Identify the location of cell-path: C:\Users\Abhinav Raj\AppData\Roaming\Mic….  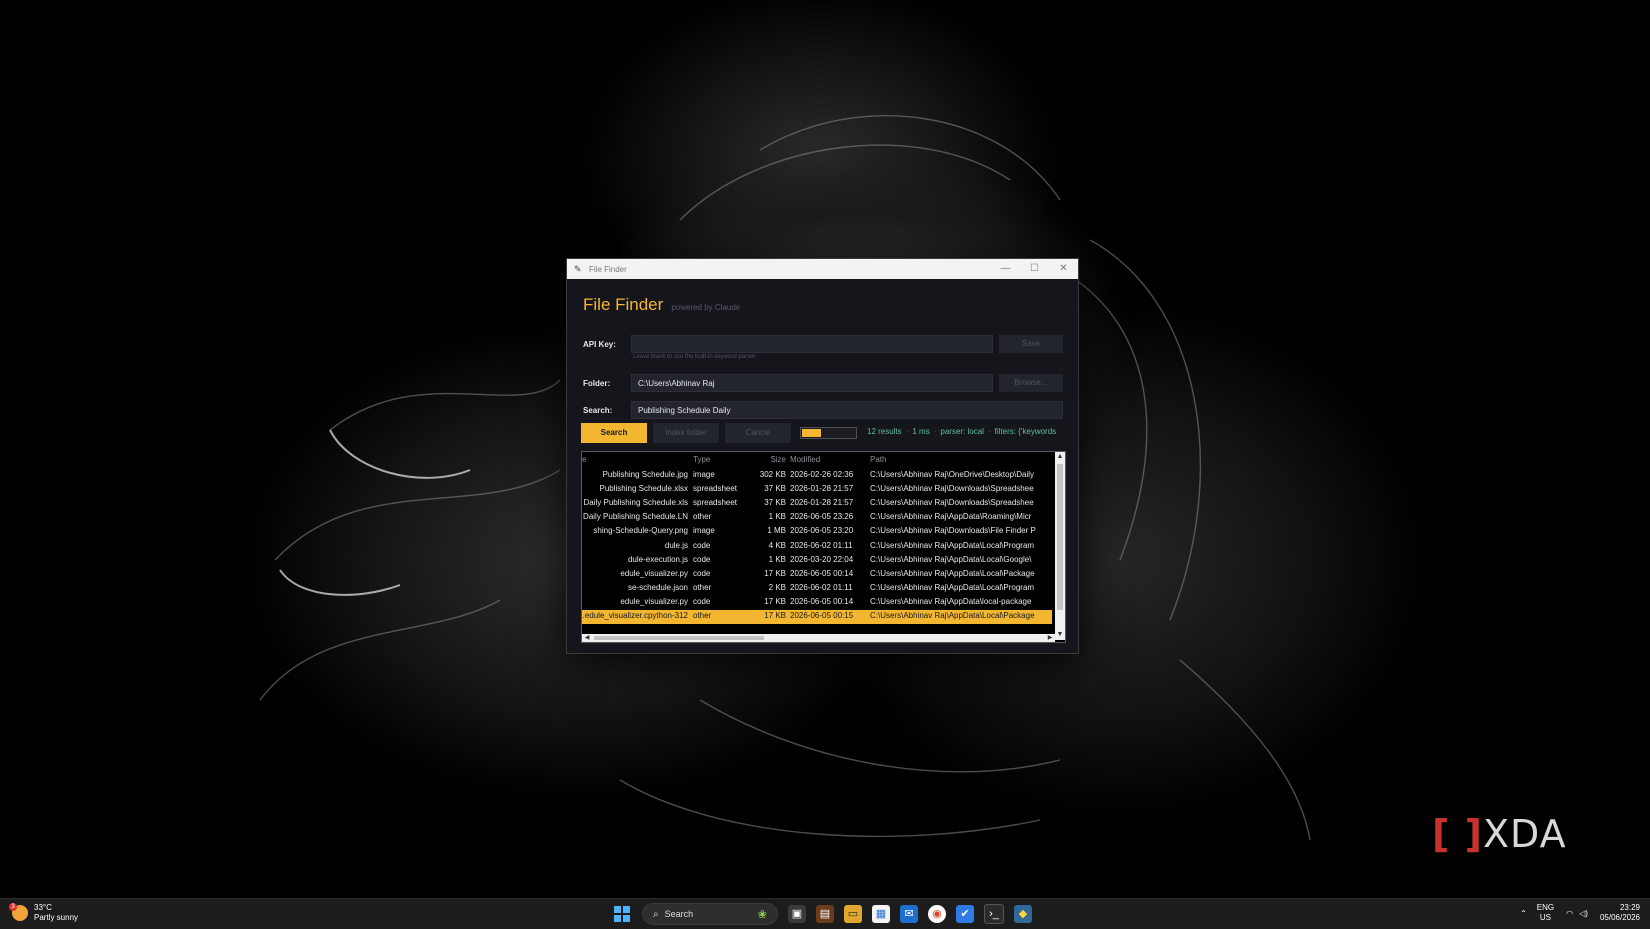
(951, 517).